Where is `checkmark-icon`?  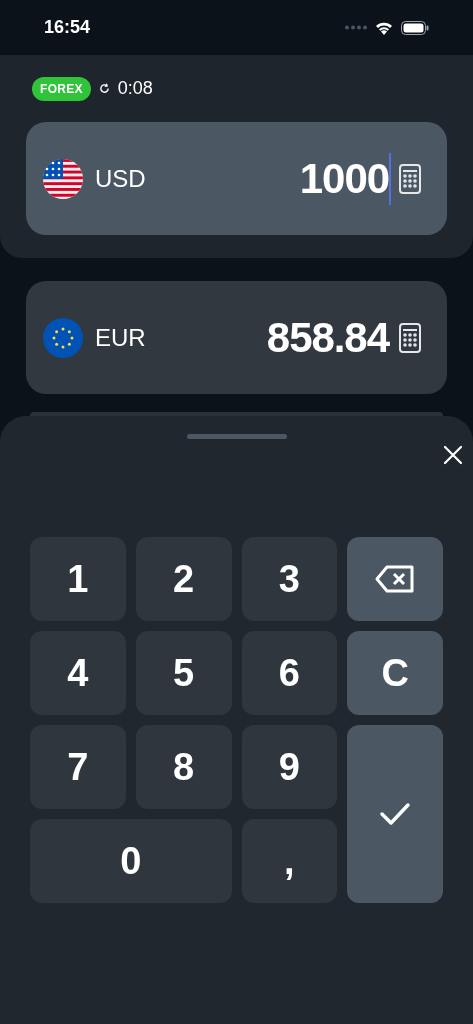
checkmark-icon is located at coordinates (395, 814).